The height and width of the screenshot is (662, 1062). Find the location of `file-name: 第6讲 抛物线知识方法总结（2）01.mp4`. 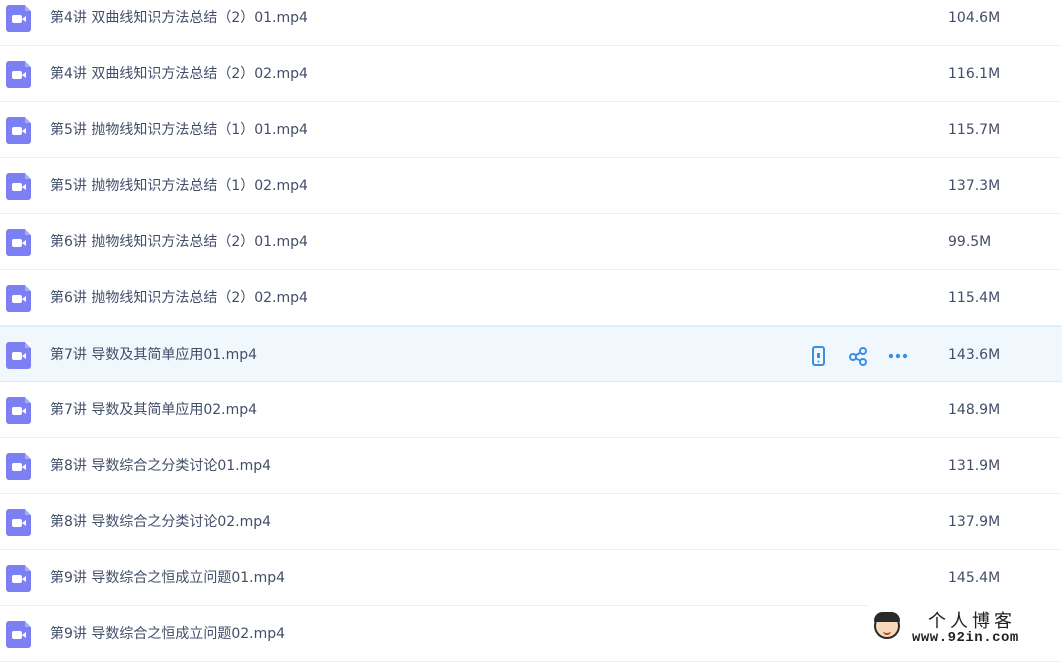

file-name: 第6讲 抛物线知识方法总结（2）01.mp4 is located at coordinates (179, 242).